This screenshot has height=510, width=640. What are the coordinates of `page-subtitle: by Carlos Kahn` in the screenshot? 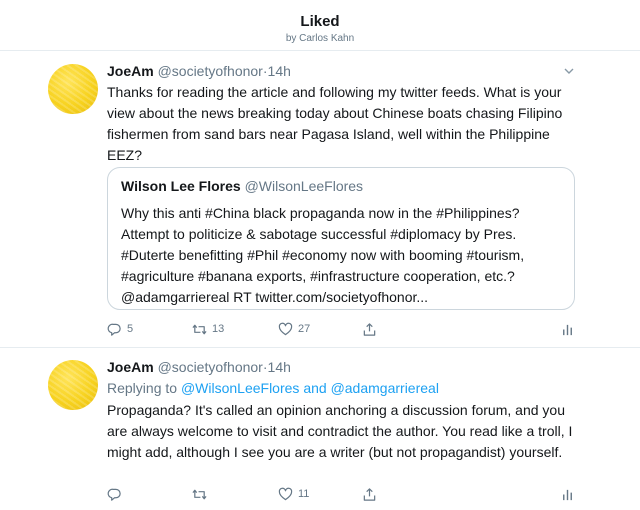 It's located at (320, 38).